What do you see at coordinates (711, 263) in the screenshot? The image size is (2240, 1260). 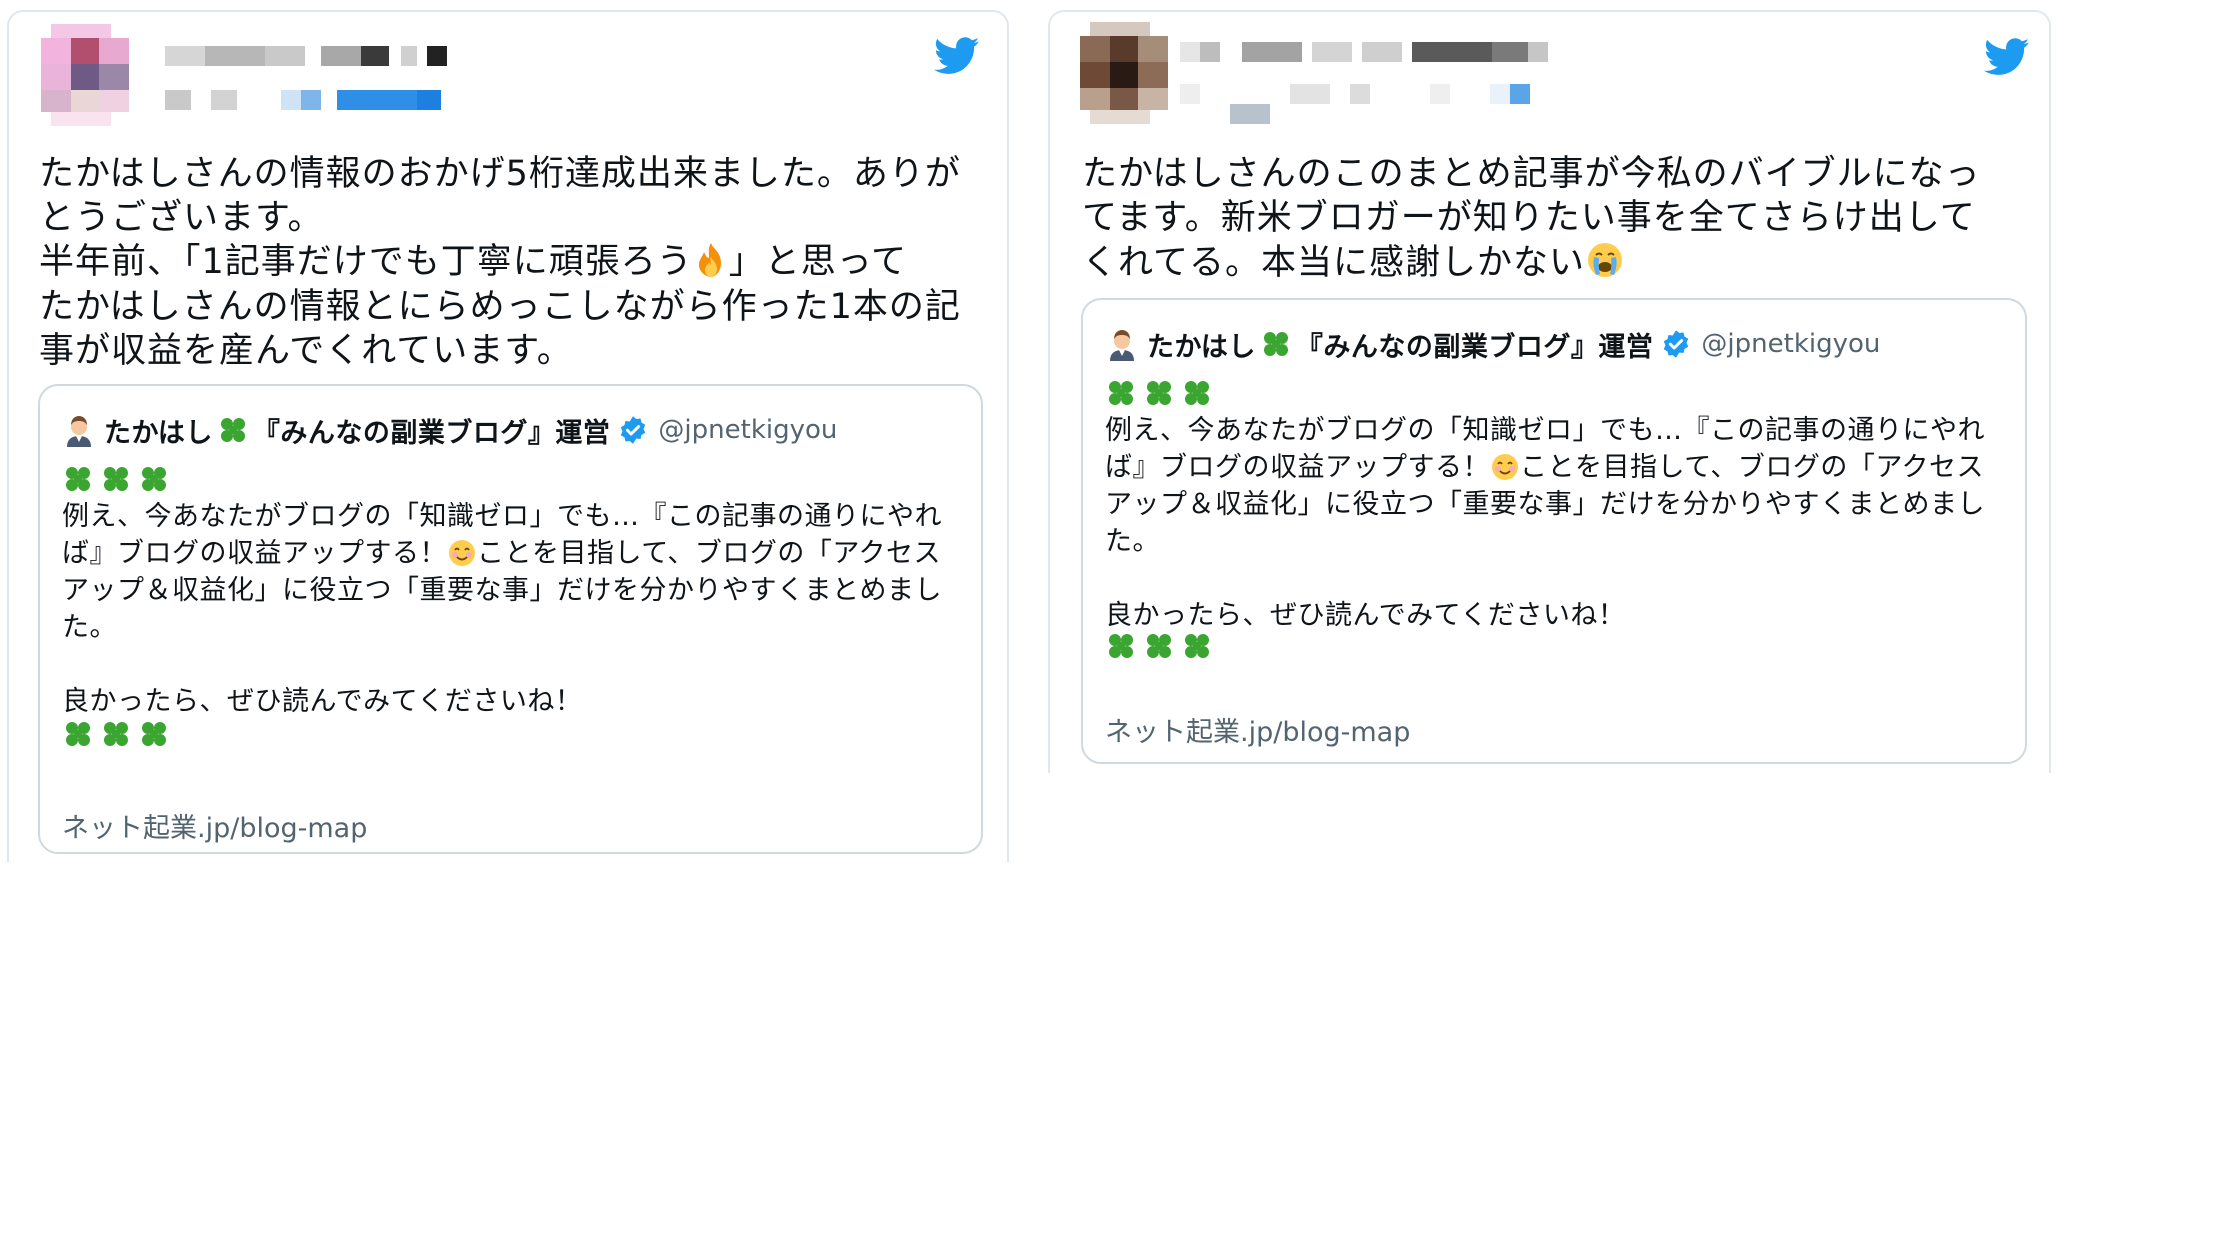 I see `fire-emoji-icon` at bounding box center [711, 263].